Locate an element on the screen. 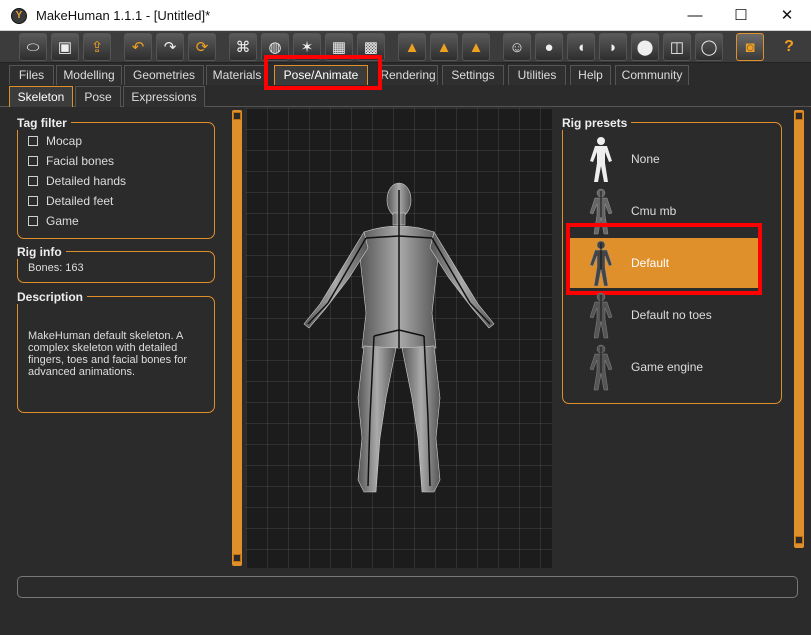 The width and height of the screenshot is (811, 635). checkbox-label: Game is located at coordinates (62, 221).